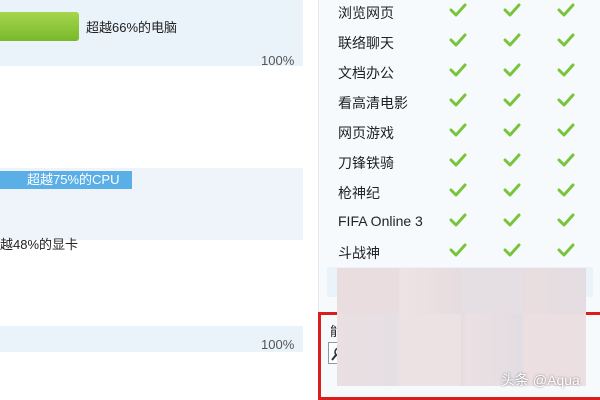  Describe the element at coordinates (366, 163) in the screenshot. I see `capability-label: 刀锋铁骑` at that location.